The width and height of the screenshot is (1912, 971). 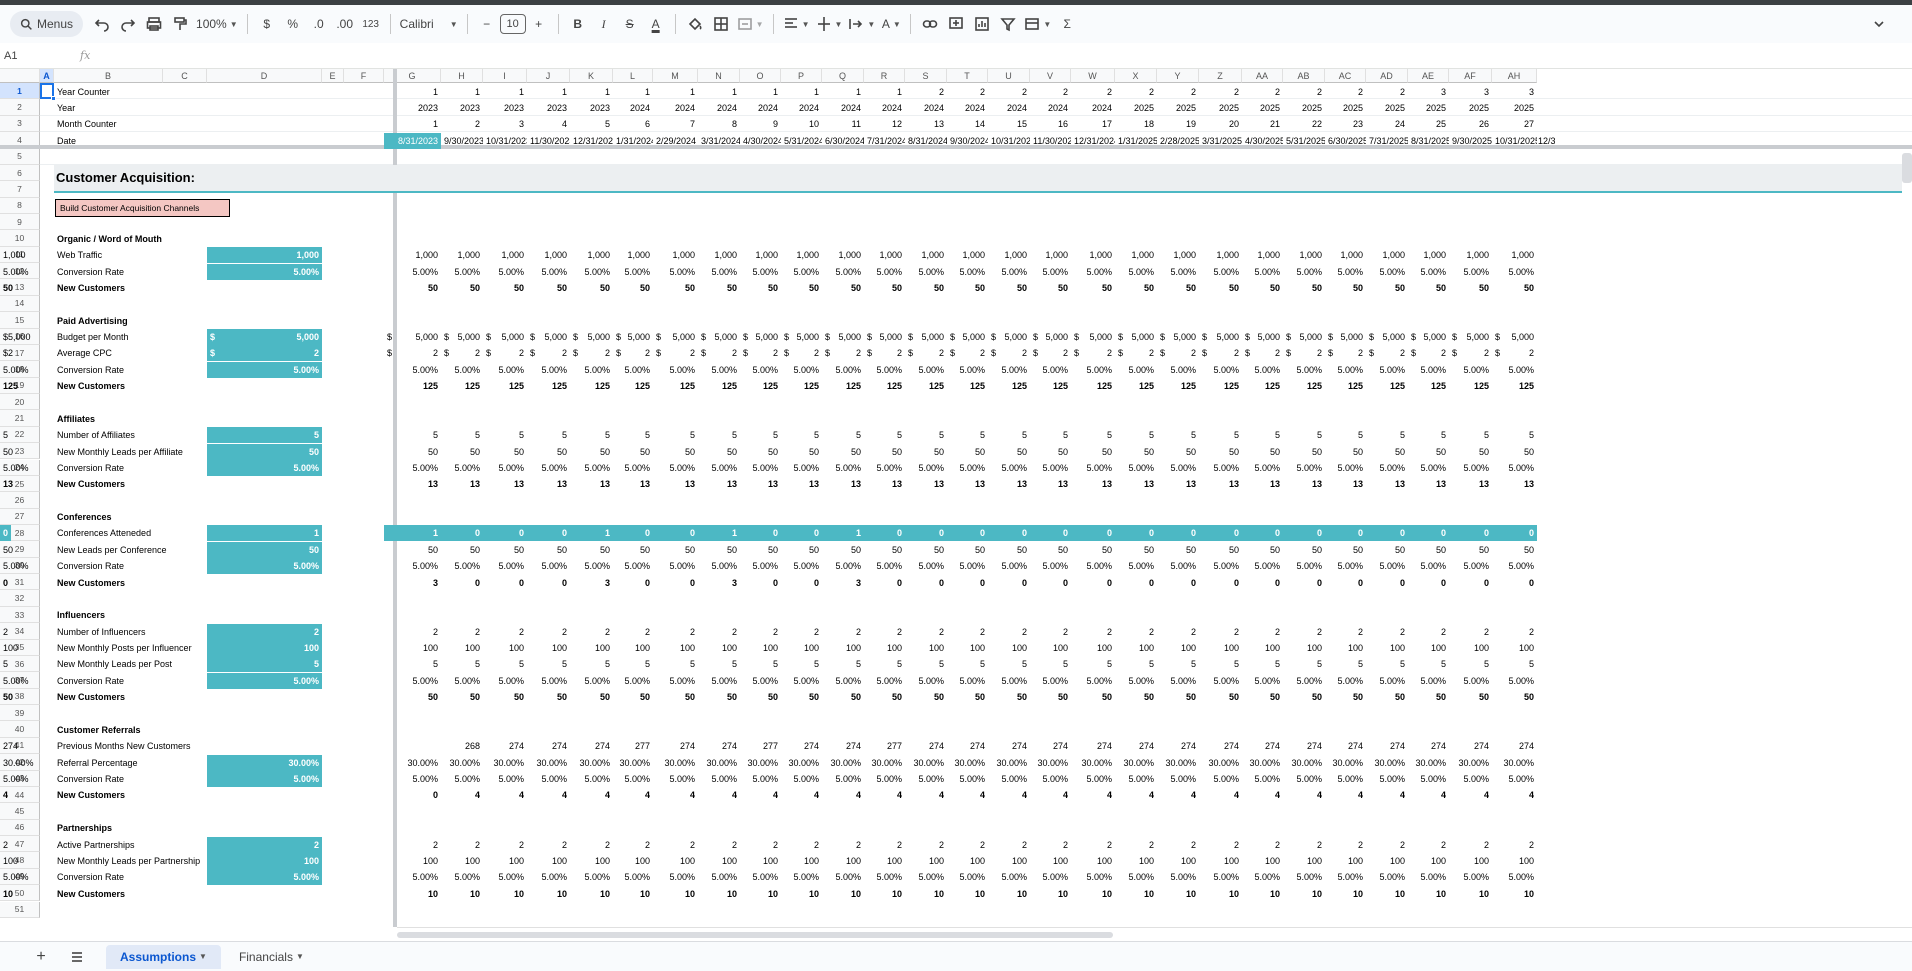 What do you see at coordinates (47, 24) in the screenshot?
I see `menus-button: Menus` at bounding box center [47, 24].